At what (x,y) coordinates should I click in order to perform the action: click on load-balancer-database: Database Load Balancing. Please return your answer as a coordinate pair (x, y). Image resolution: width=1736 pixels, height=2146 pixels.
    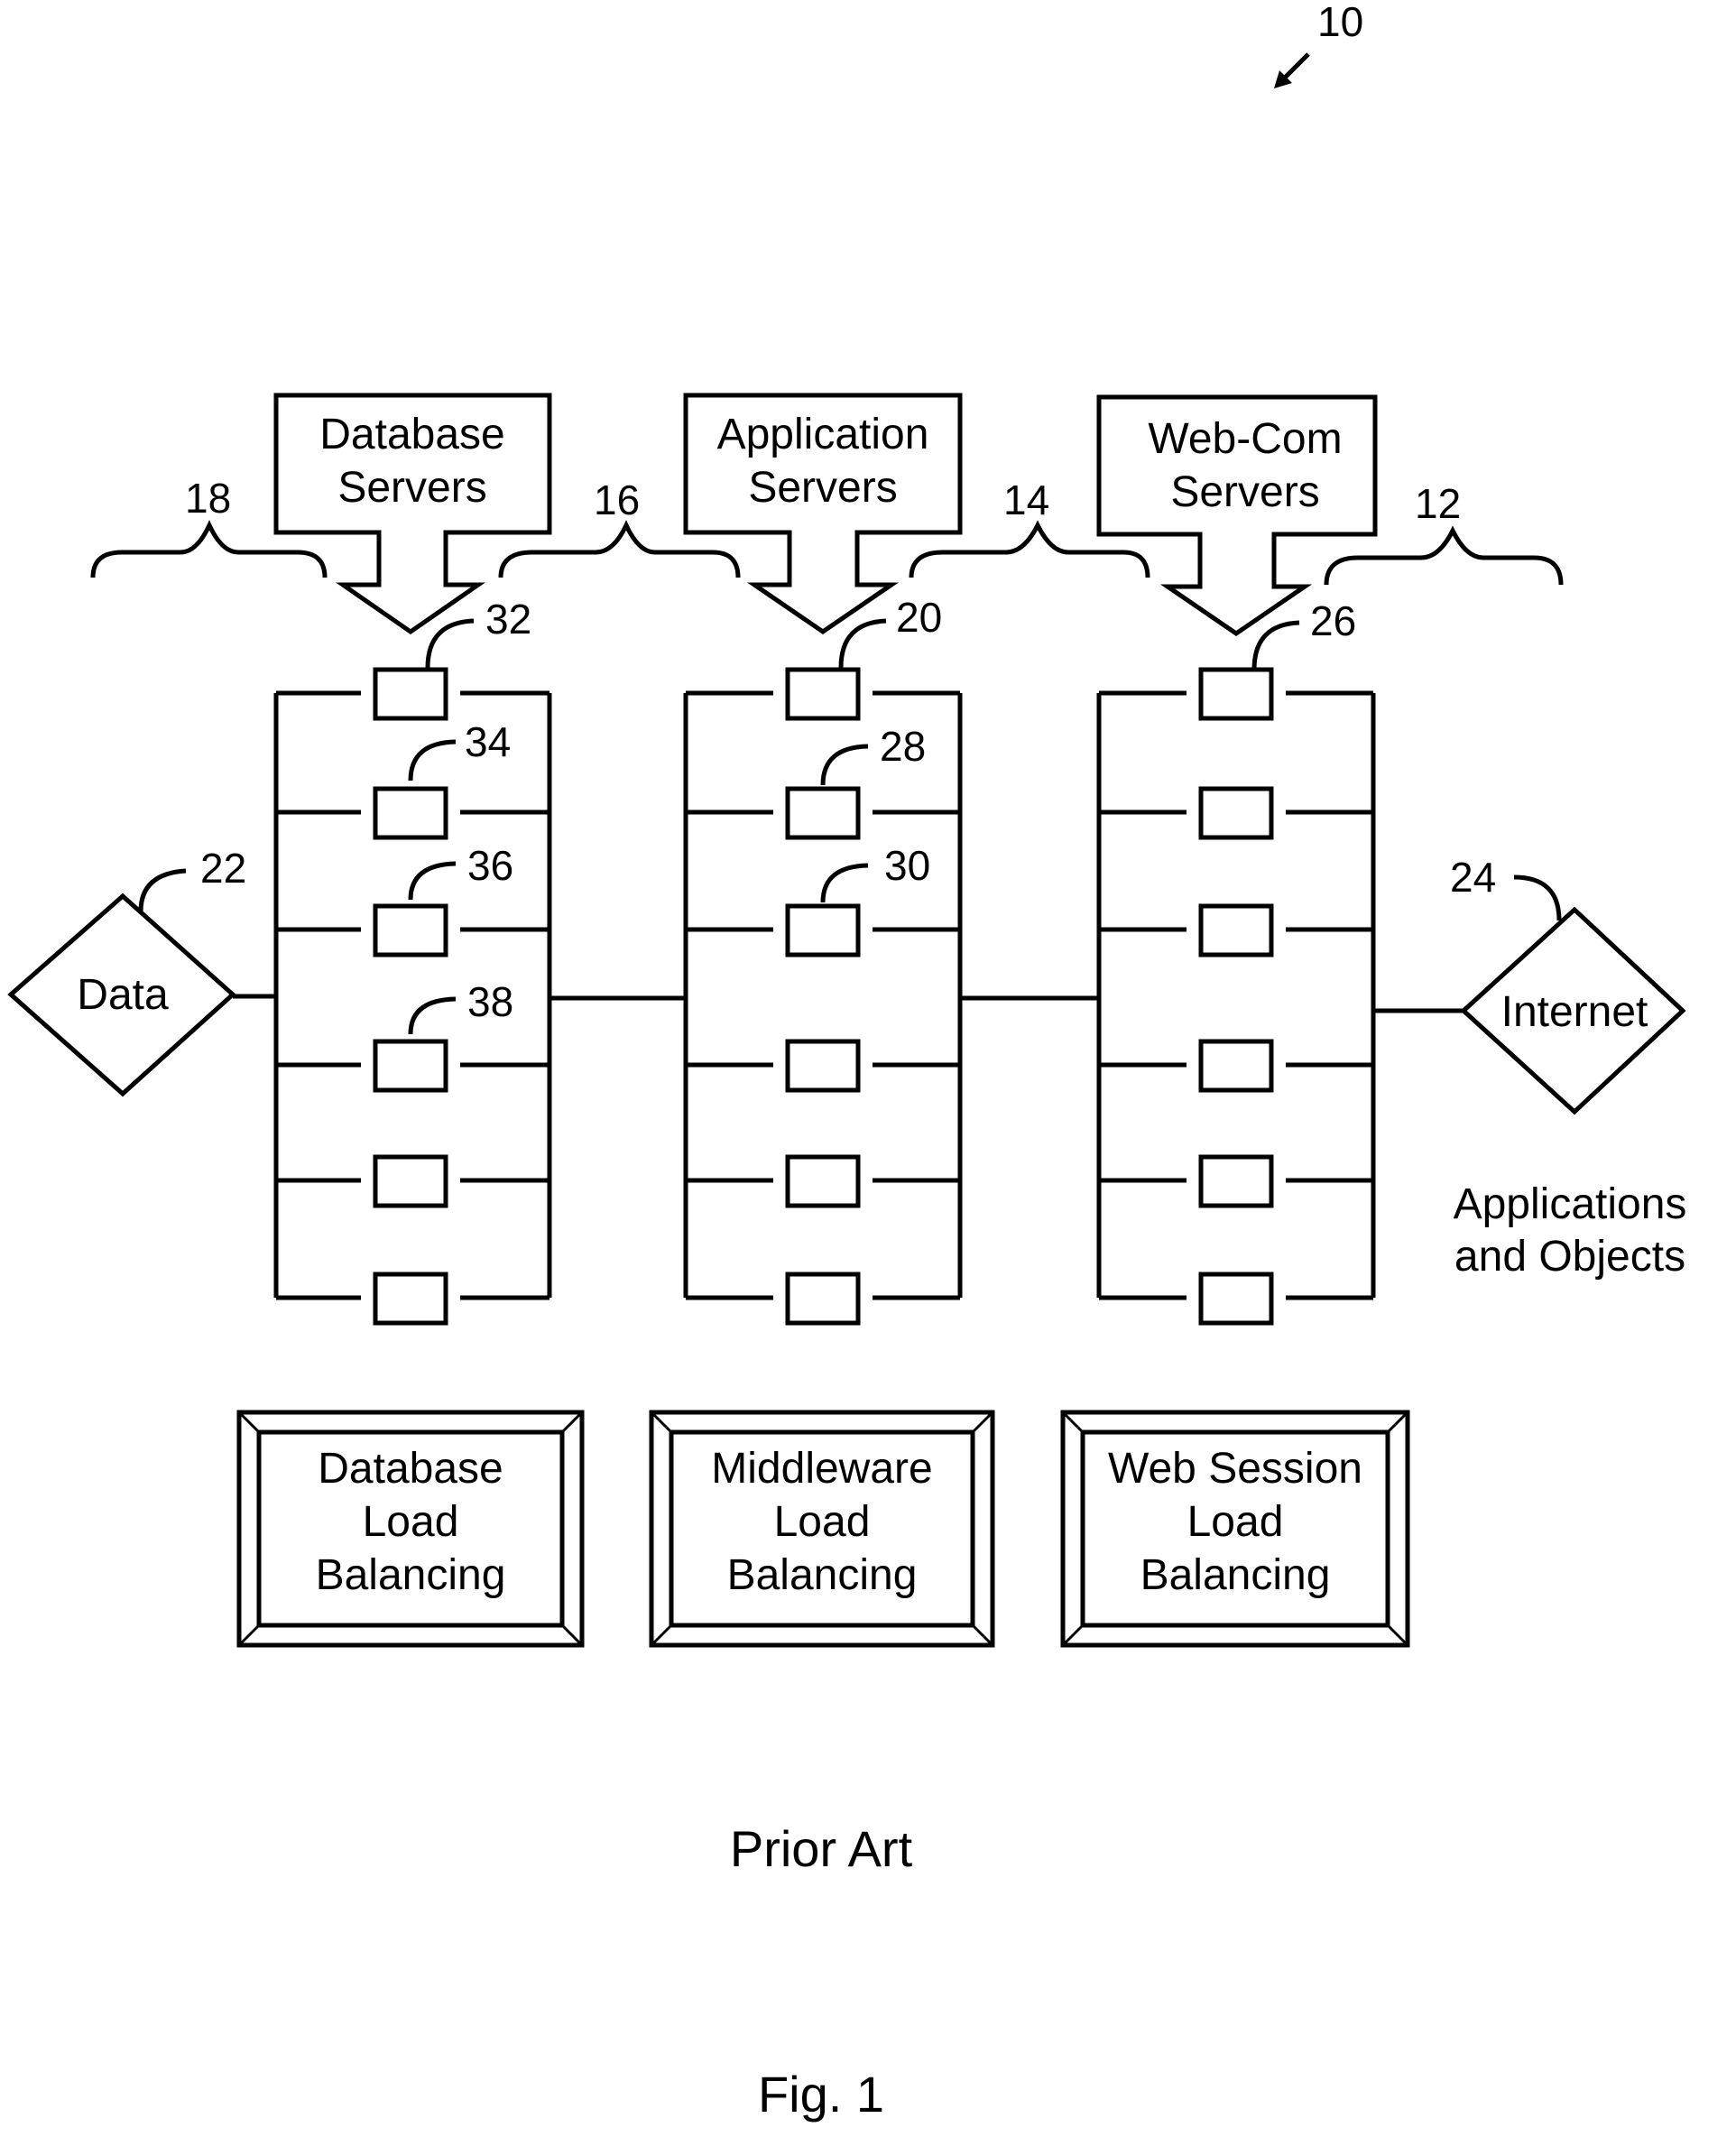
    Looking at the image, I should click on (411, 1529).